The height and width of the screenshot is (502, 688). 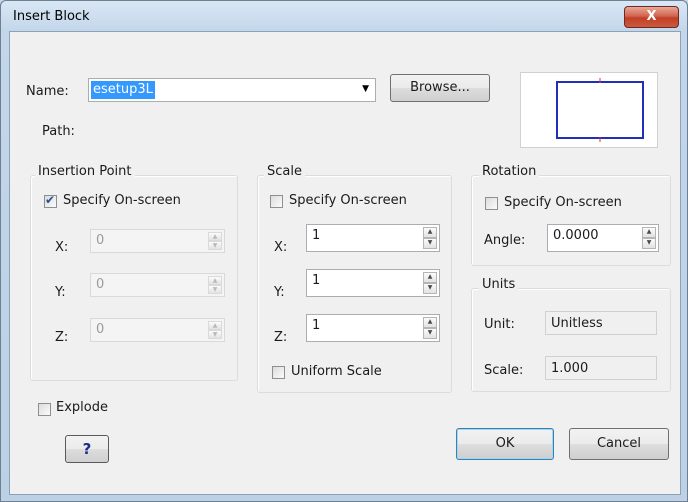 I want to click on cancel-button-label: Cancel, so click(x=619, y=443).